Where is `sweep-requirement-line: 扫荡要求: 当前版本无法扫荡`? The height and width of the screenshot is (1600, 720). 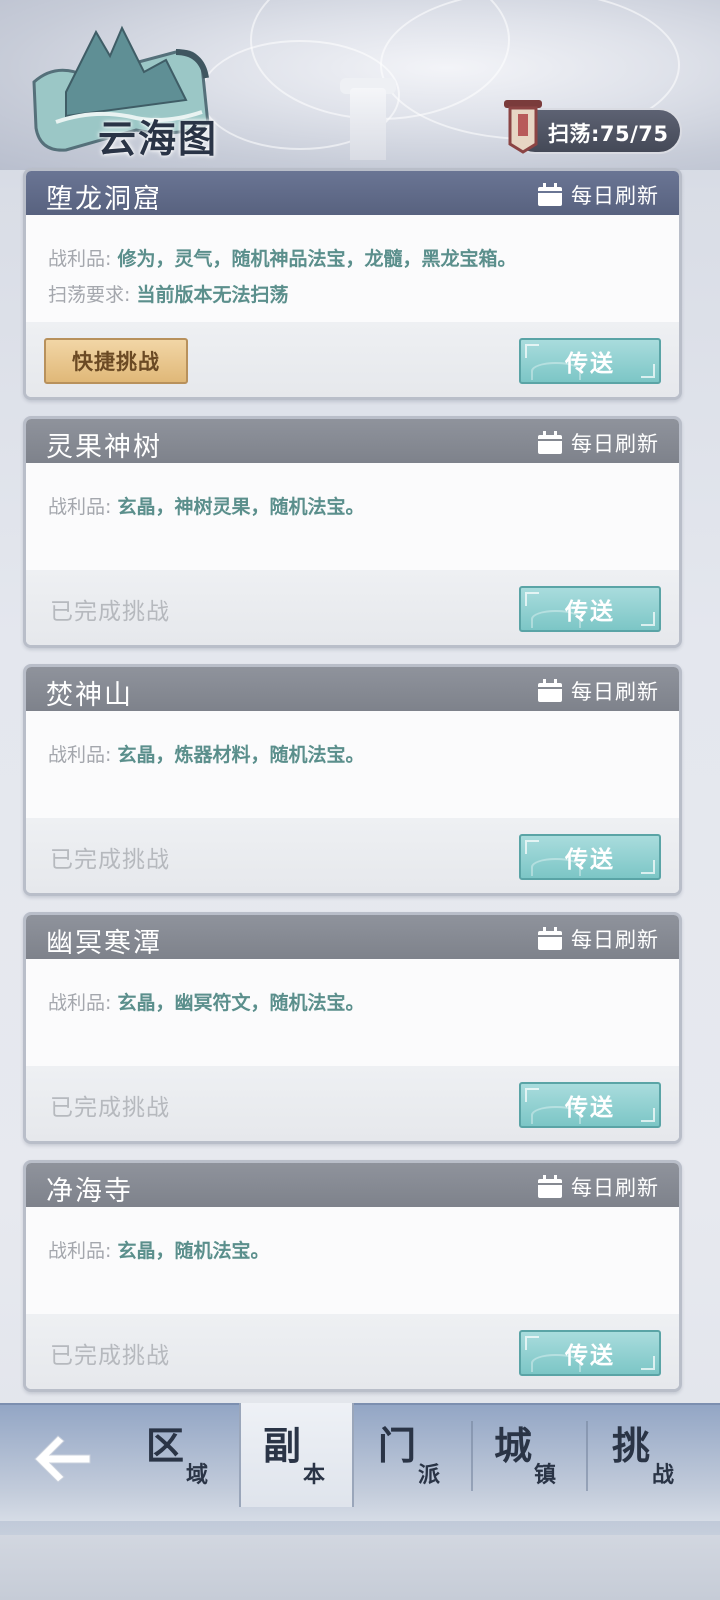
sweep-requirement-line: 扫荡要求: 当前版本无法扫荡 is located at coordinates (363, 295).